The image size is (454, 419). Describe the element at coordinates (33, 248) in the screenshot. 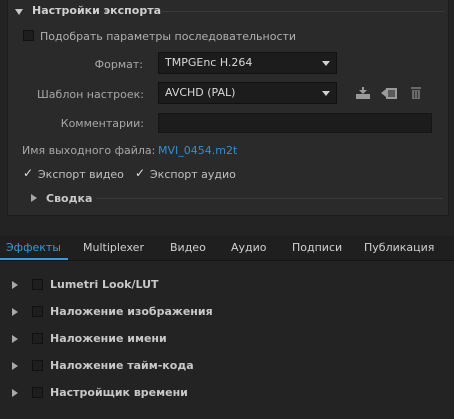

I see `tab-effects: Эффекты` at that location.